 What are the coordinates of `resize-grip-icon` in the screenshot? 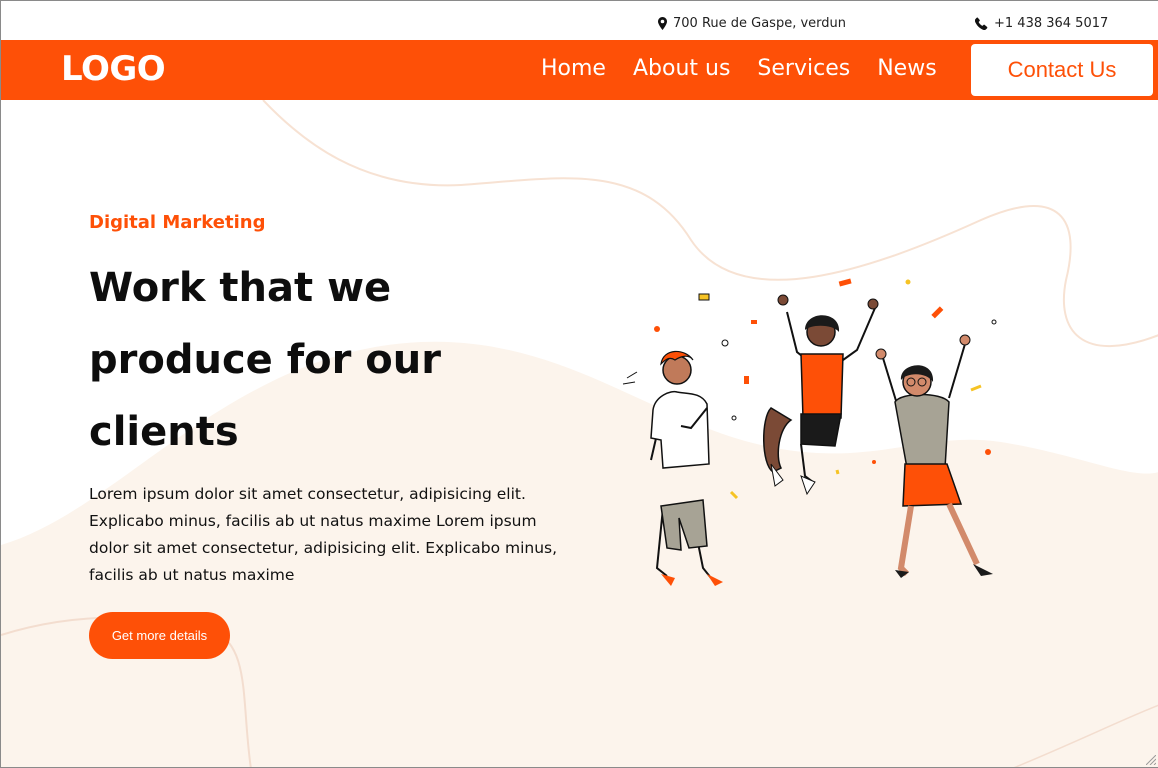 It's located at (1151, 760).